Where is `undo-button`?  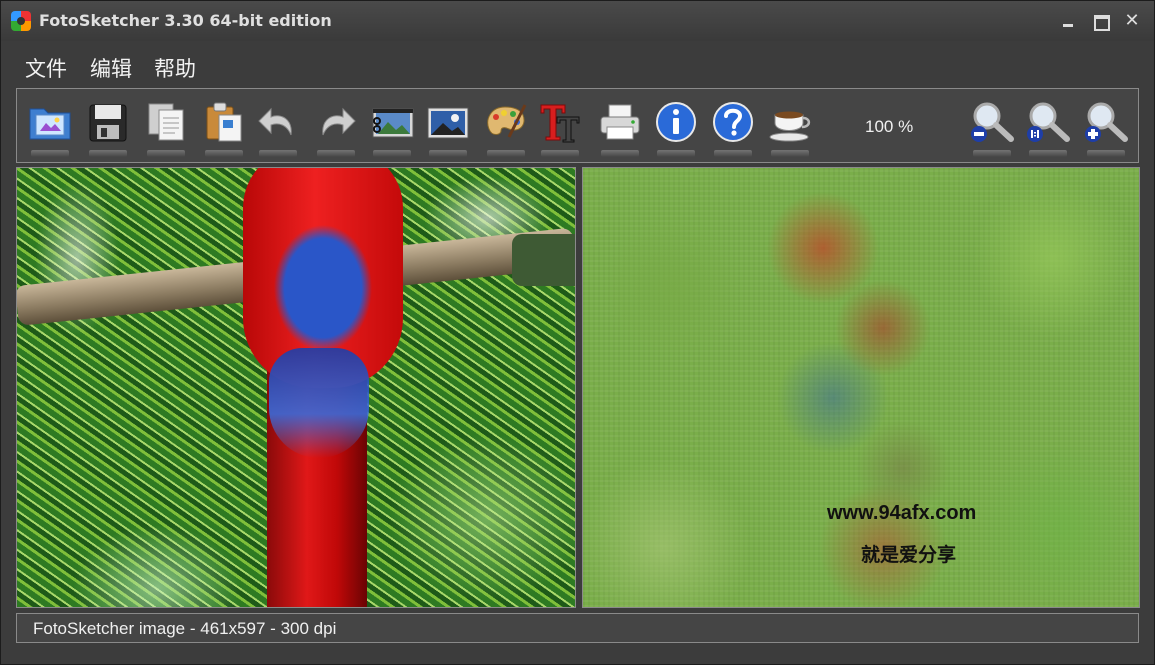
undo-button is located at coordinates (278, 128).